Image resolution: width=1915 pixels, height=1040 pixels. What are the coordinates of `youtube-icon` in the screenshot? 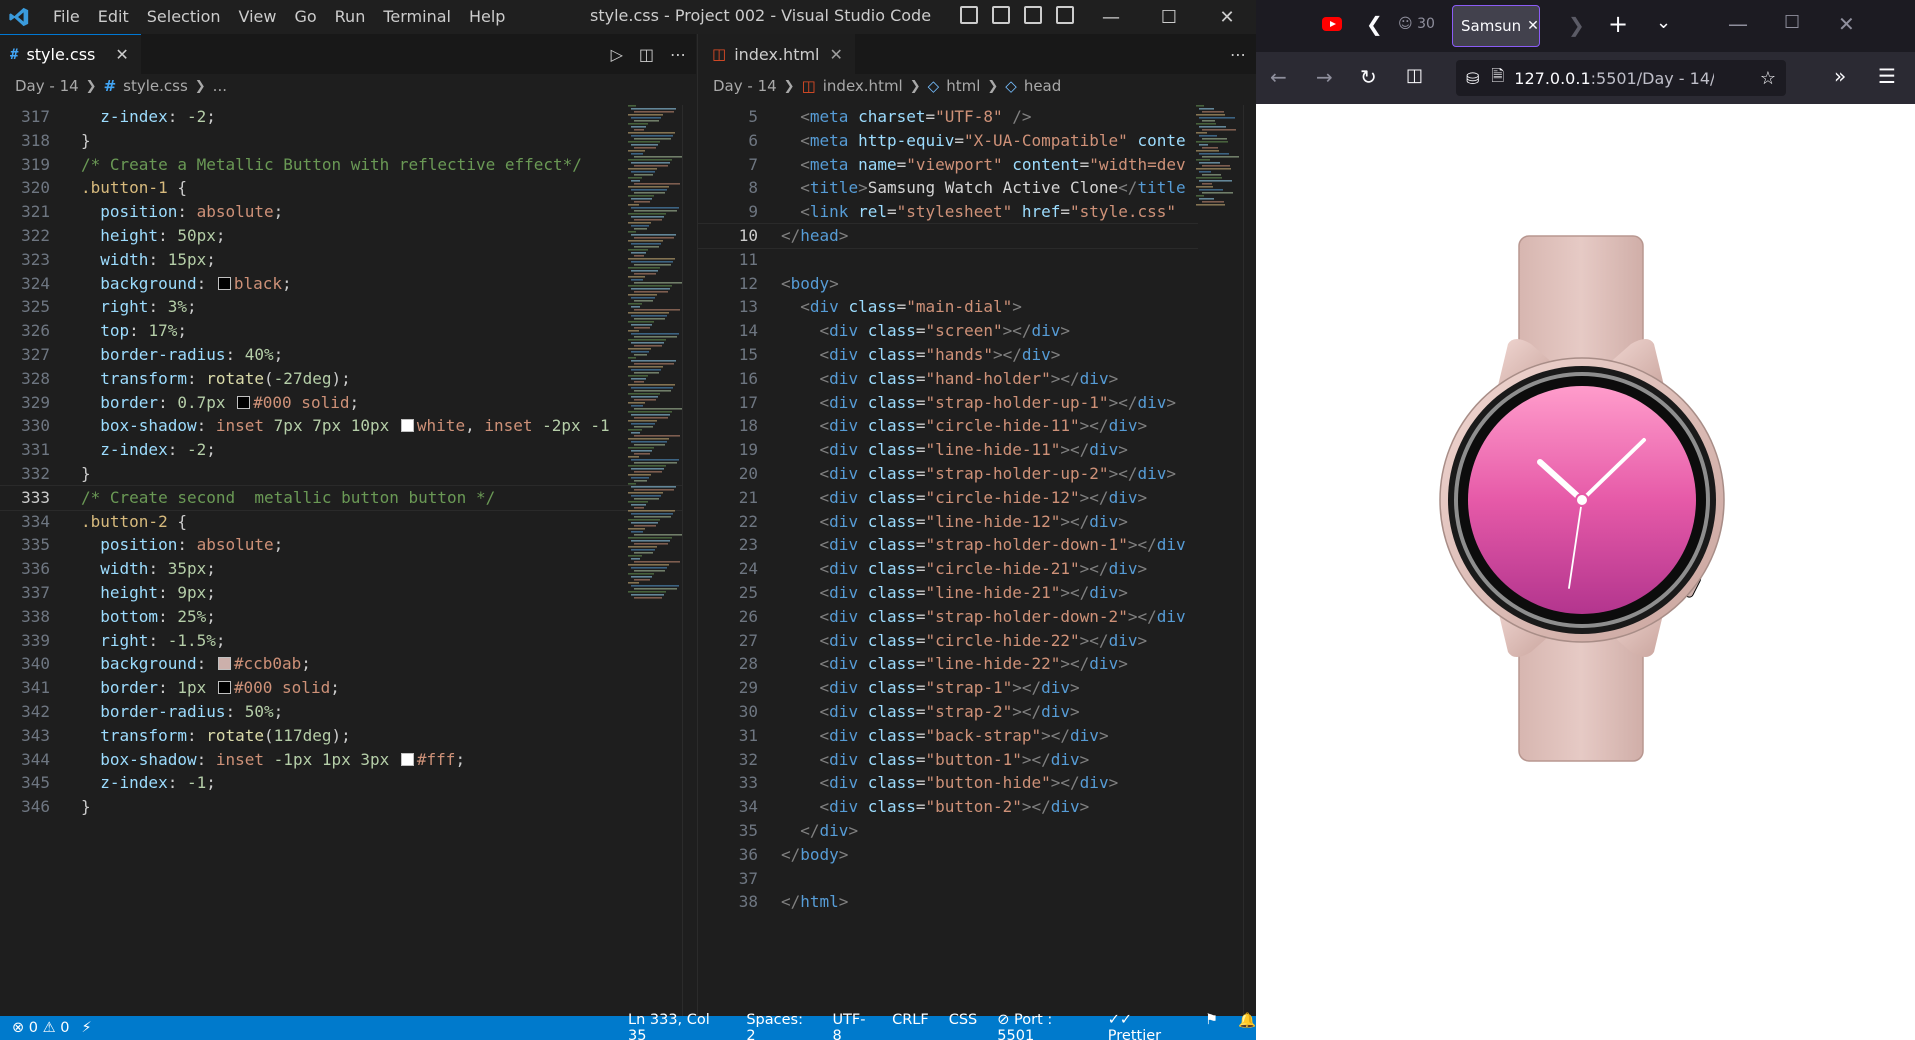 It's located at (1332, 26).